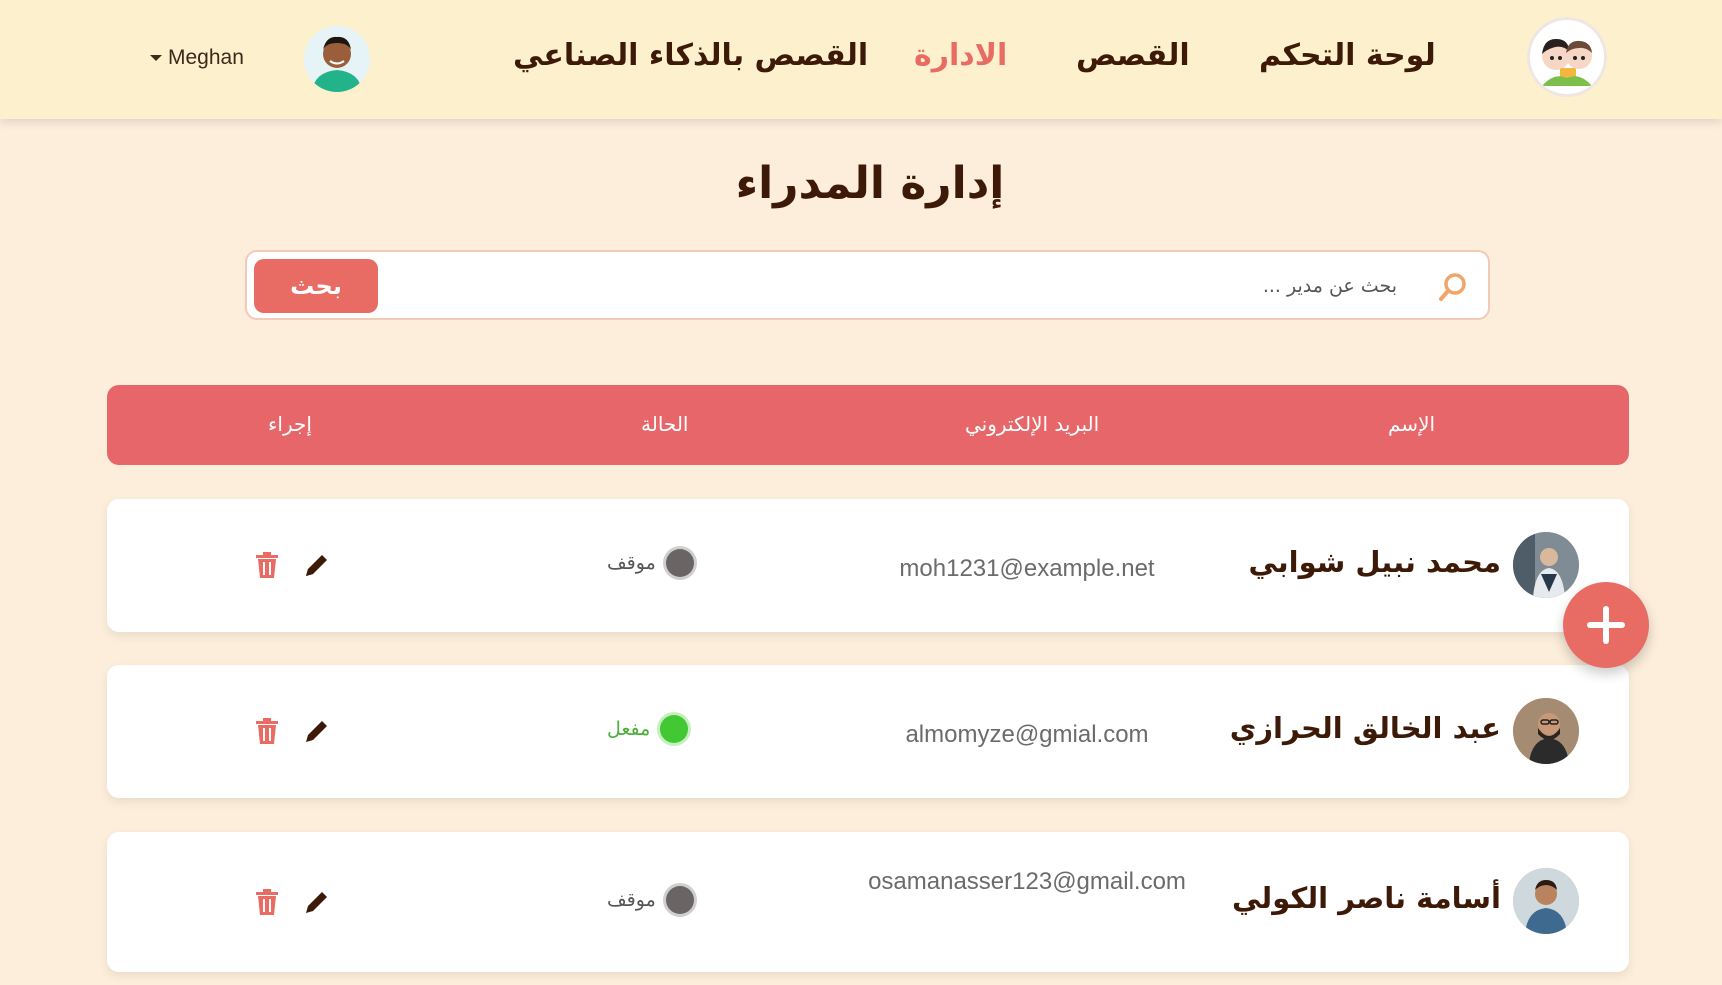 The image size is (1722, 985). What do you see at coordinates (1027, 568) in the screenshot?
I see `row-email: moh1231@example.net` at bounding box center [1027, 568].